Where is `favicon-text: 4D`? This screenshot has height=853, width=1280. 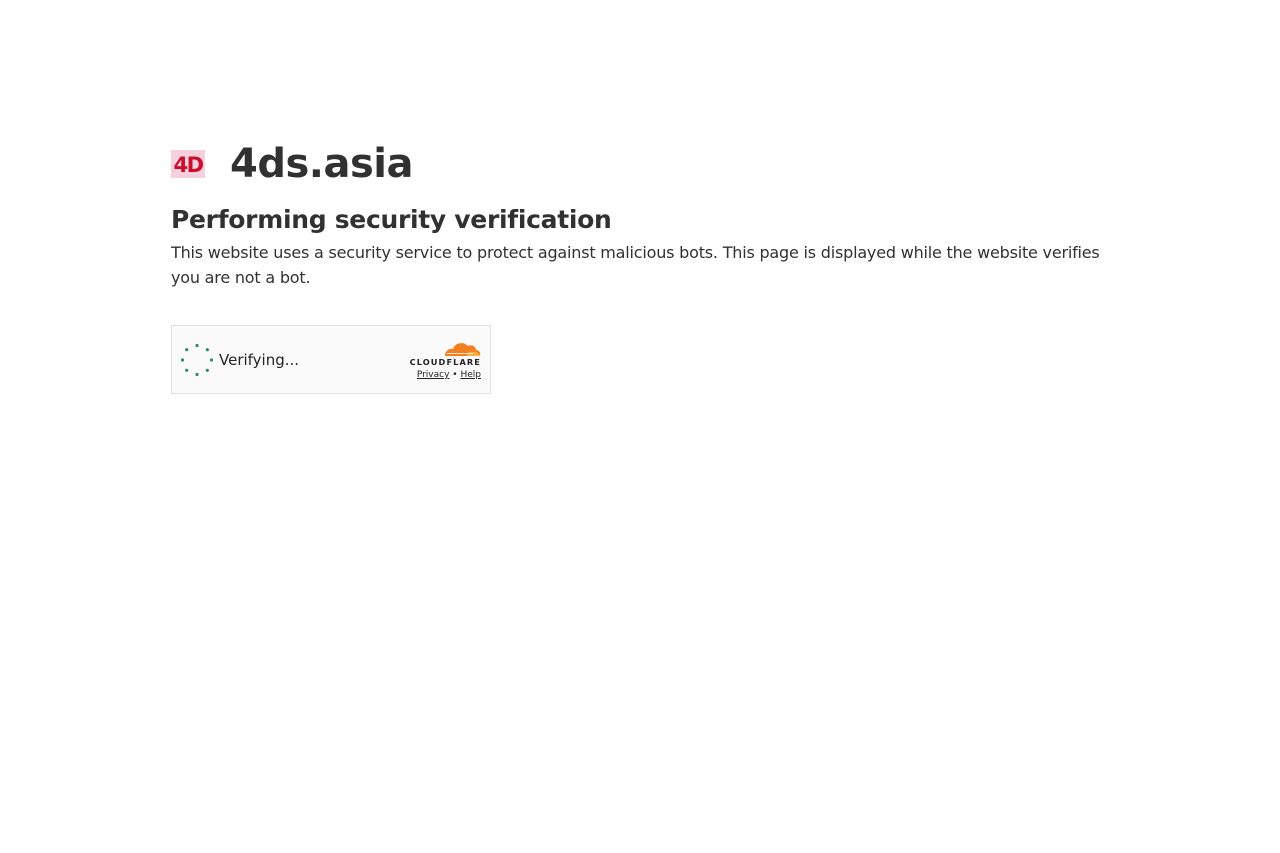 favicon-text: 4D is located at coordinates (188, 165).